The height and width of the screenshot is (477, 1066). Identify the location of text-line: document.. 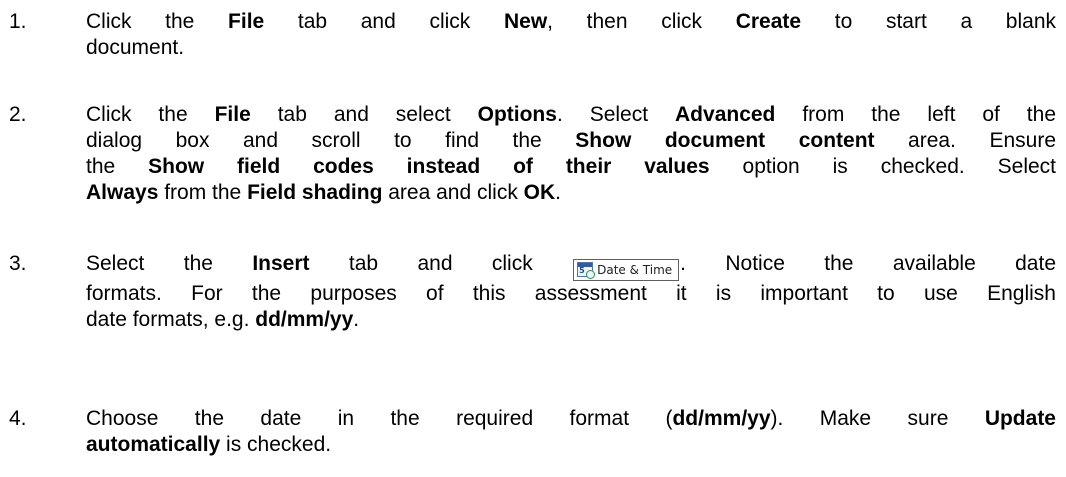
(135, 47).